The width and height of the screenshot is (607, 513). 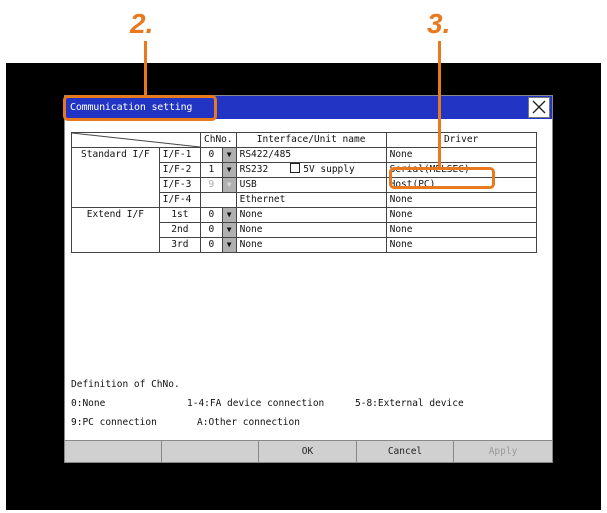 I want to click on close-icon, so click(x=539, y=107).